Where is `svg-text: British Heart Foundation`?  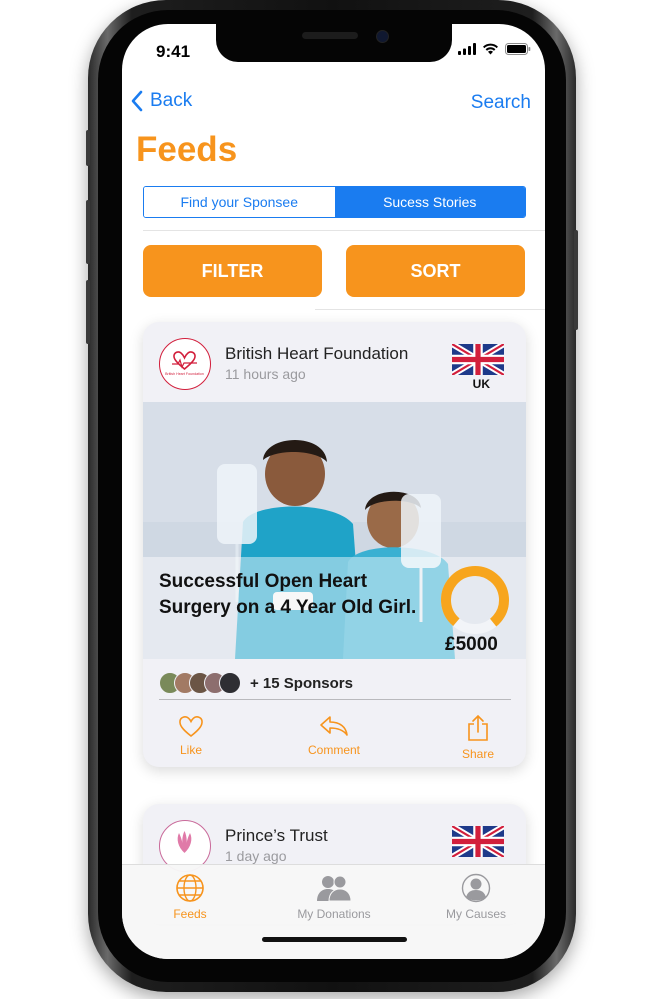 svg-text: British Heart Foundation is located at coordinates (184, 374).